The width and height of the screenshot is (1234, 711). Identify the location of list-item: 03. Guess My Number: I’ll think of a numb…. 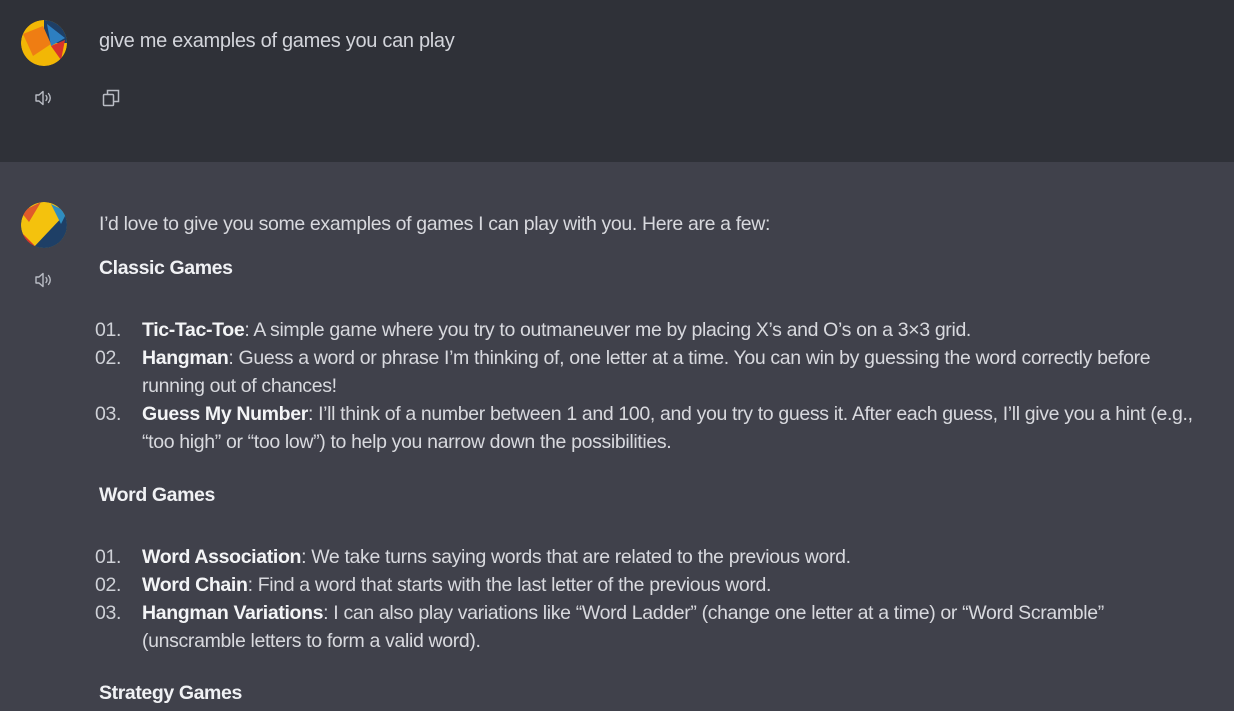
(647, 428).